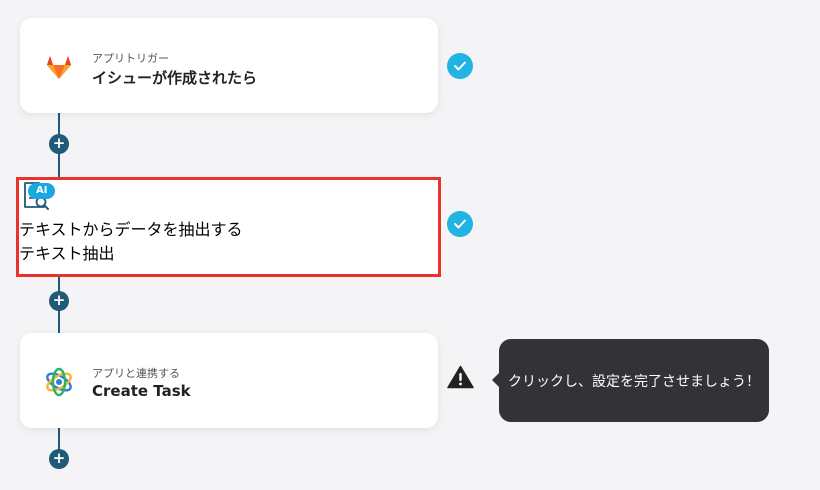 The width and height of the screenshot is (820, 490). Describe the element at coordinates (229, 65) in the screenshot. I see `step-card-trigger: アプリトリガー イシューが作成されたら` at that location.